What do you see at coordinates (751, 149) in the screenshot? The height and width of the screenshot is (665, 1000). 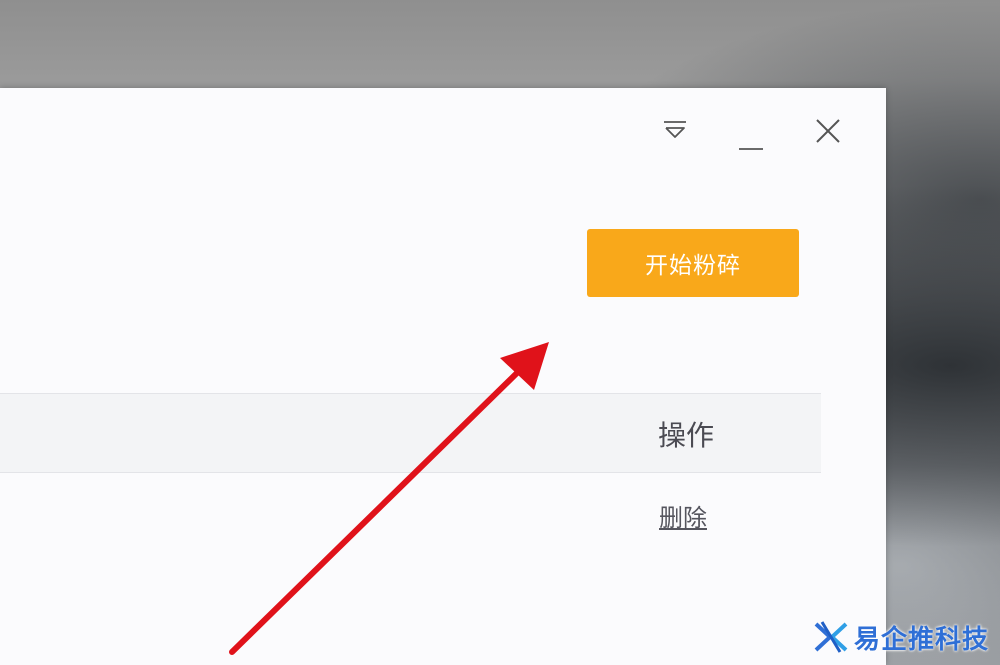 I see `minimize-icon` at bounding box center [751, 149].